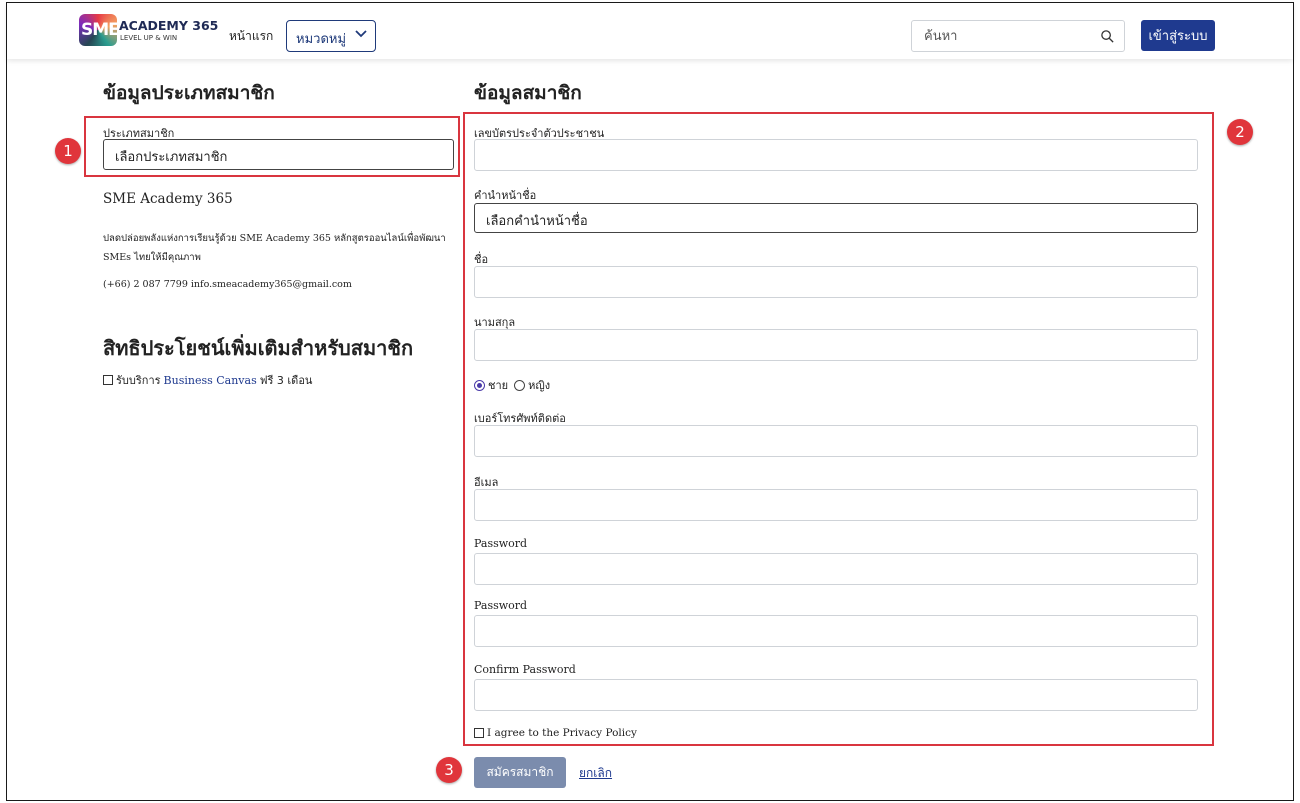 The image size is (1300, 803). What do you see at coordinates (1178, 35) in the screenshot?
I see `login-button: เข้าสู่ระบบ` at bounding box center [1178, 35].